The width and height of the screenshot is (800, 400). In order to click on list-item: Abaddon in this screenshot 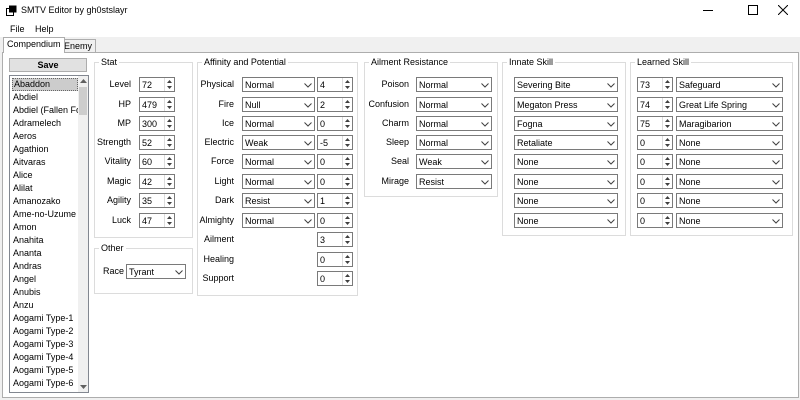, I will do `click(45, 84)`.